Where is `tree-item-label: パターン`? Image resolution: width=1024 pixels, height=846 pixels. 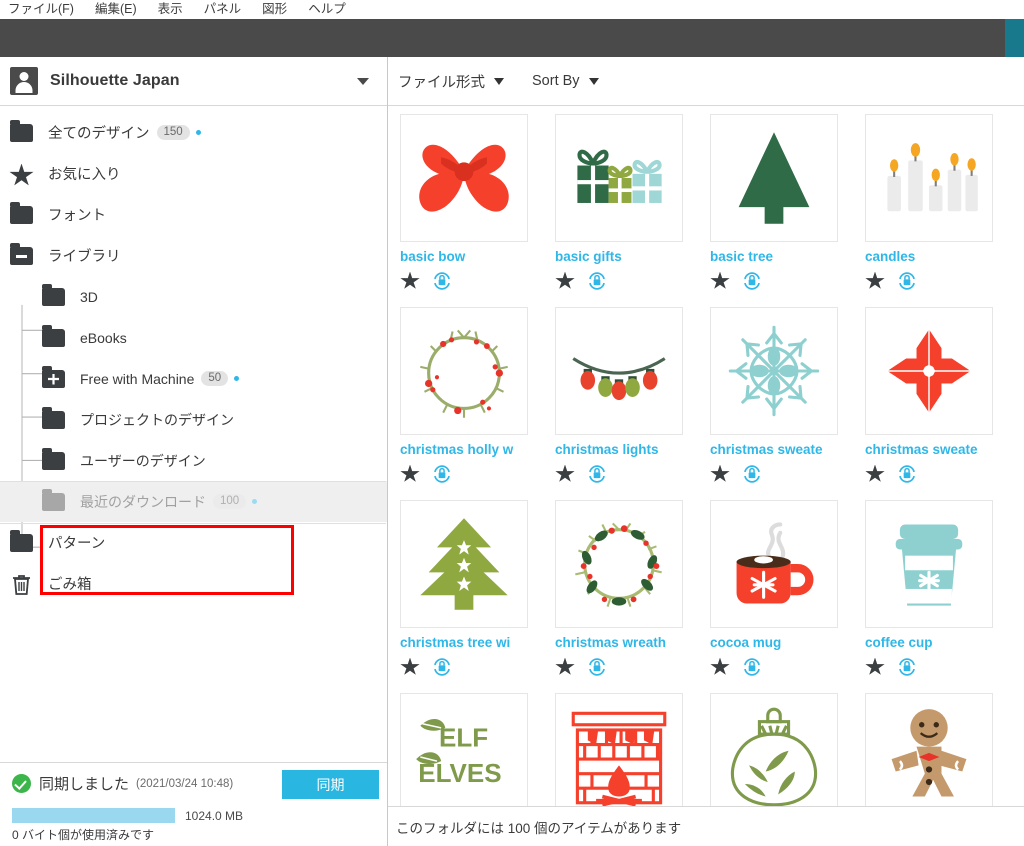
tree-item-label: パターン is located at coordinates (77, 544).